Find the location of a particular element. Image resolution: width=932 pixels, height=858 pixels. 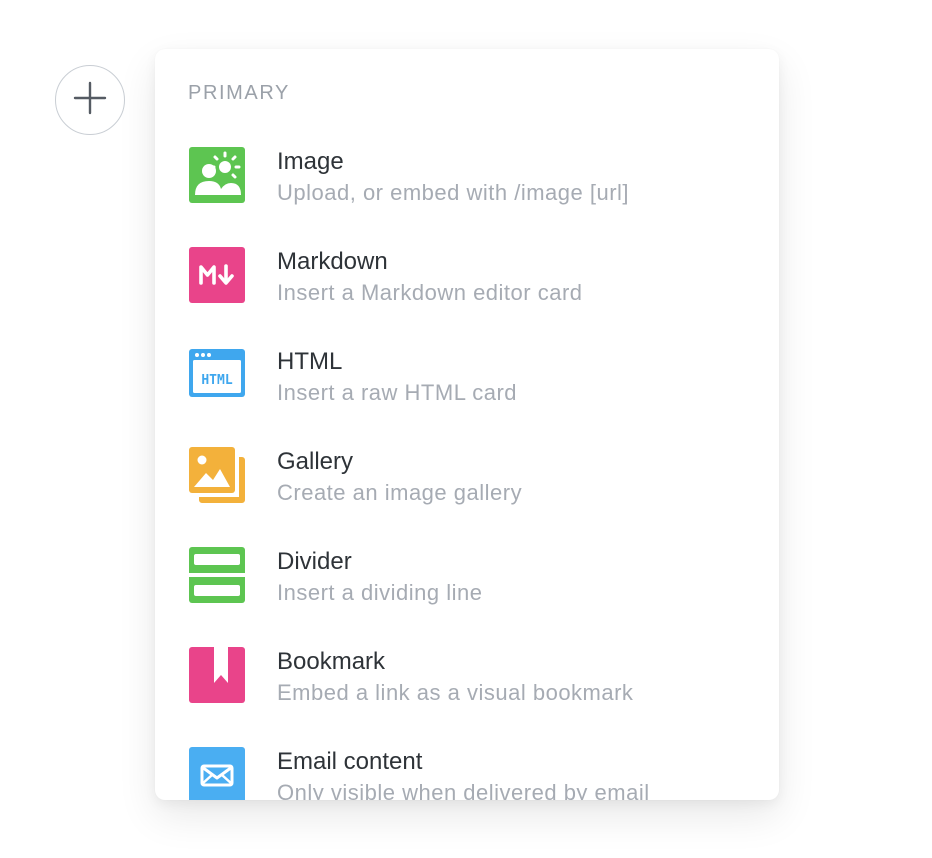

html-icon: HTML is located at coordinates (217, 375).